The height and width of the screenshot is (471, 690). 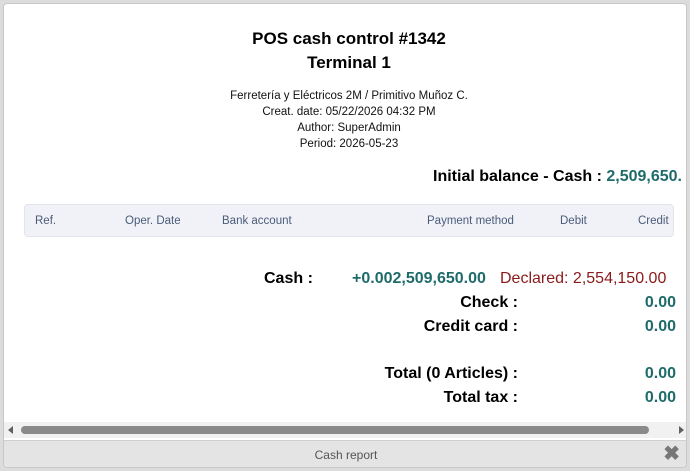 What do you see at coordinates (451, 373) in the screenshot?
I see `total-label: Total (0 Articles) :` at bounding box center [451, 373].